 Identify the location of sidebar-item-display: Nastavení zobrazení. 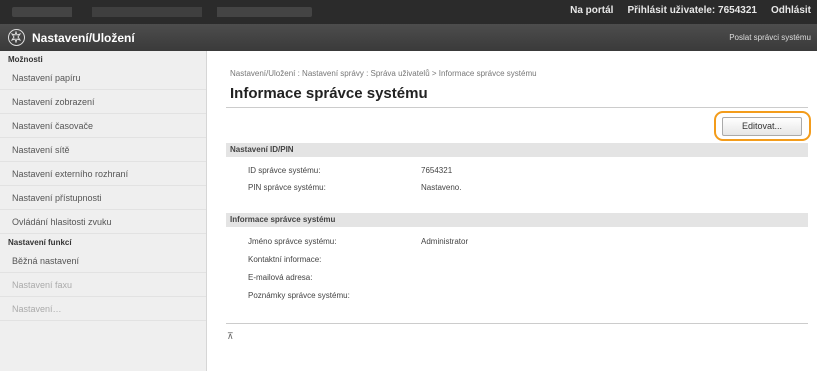
(103, 102).